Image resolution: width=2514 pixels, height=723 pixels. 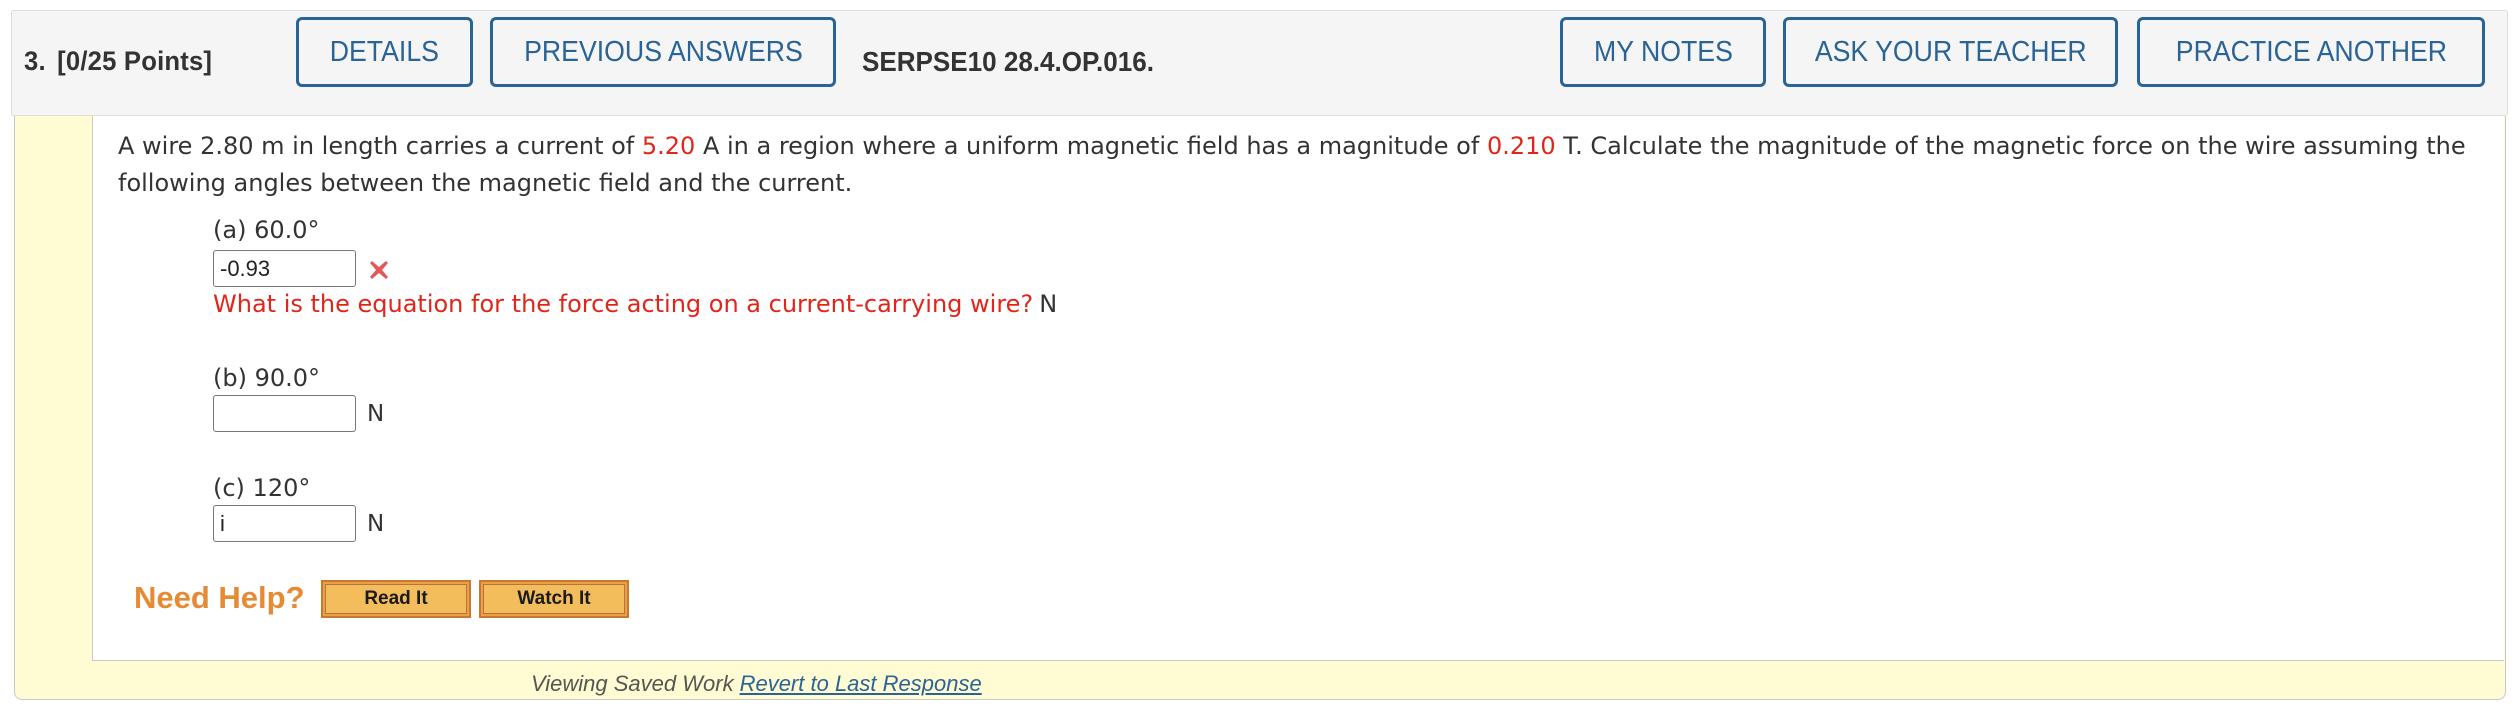 What do you see at coordinates (266, 230) in the screenshot?
I see `part-a-label: (a) 60.0°` at bounding box center [266, 230].